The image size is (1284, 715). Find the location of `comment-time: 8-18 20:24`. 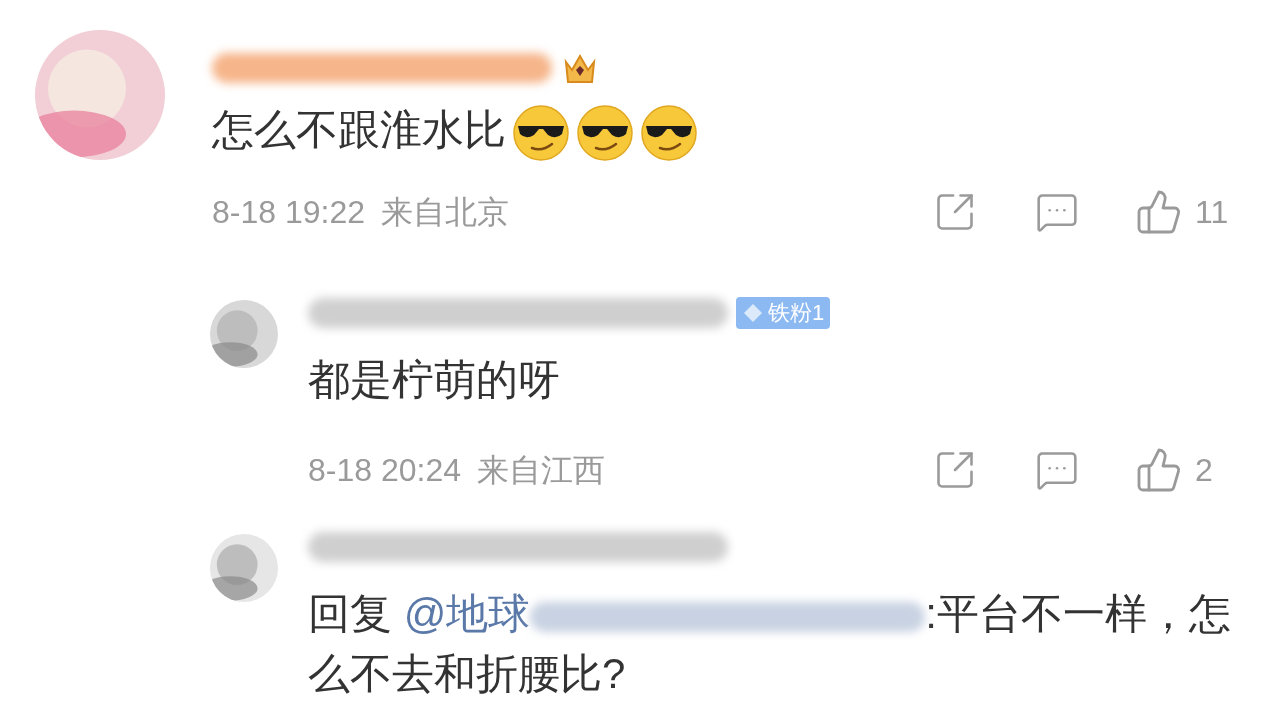

comment-time: 8-18 20:24 is located at coordinates (384, 470).